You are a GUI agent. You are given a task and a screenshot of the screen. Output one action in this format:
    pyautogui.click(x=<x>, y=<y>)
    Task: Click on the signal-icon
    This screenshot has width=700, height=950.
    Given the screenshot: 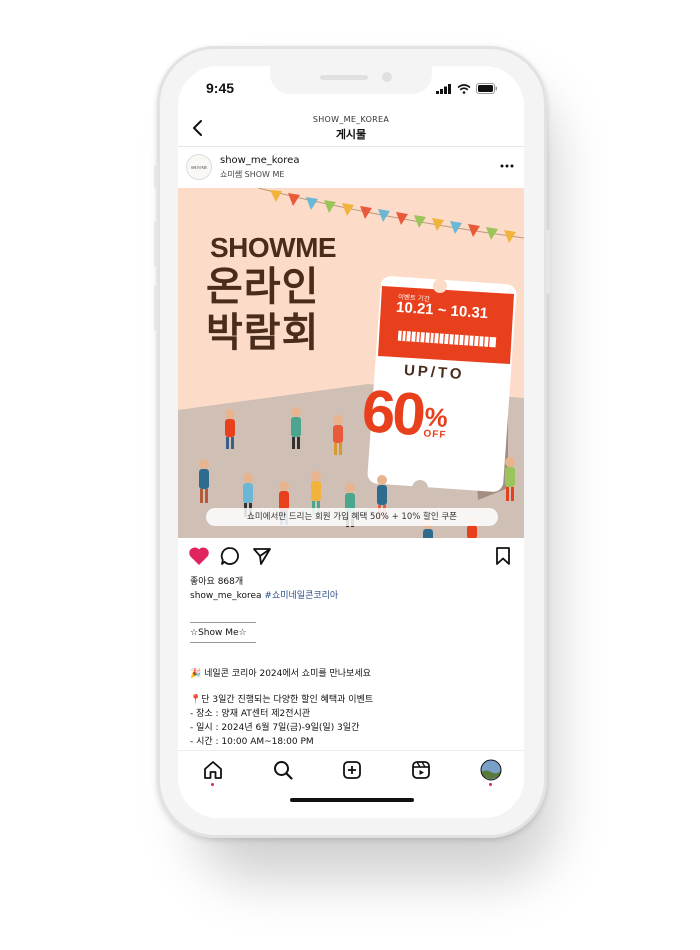 What is the action you would take?
    pyautogui.click(x=443, y=88)
    